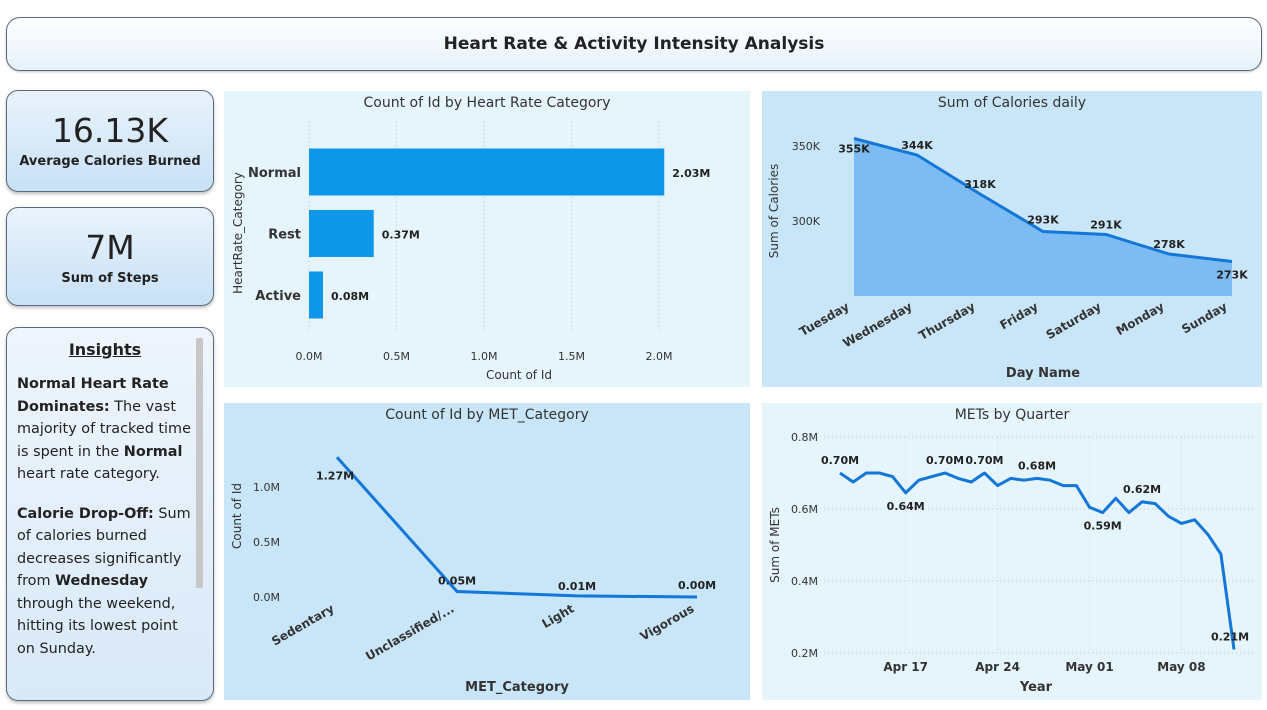  Describe the element at coordinates (519, 375) in the screenshot. I see `x-axis-label: Count of Id` at that location.